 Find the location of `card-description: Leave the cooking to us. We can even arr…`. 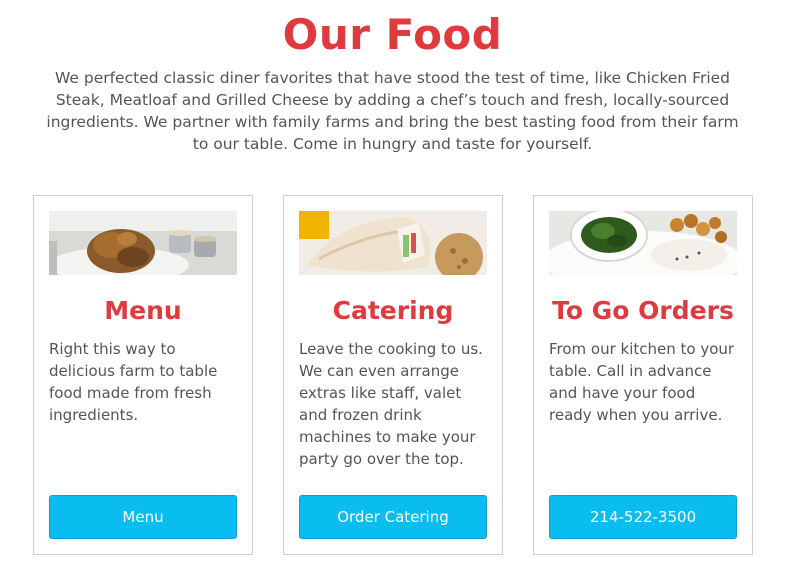

card-description: Leave the cooking to us. We can even arr… is located at coordinates (391, 404).